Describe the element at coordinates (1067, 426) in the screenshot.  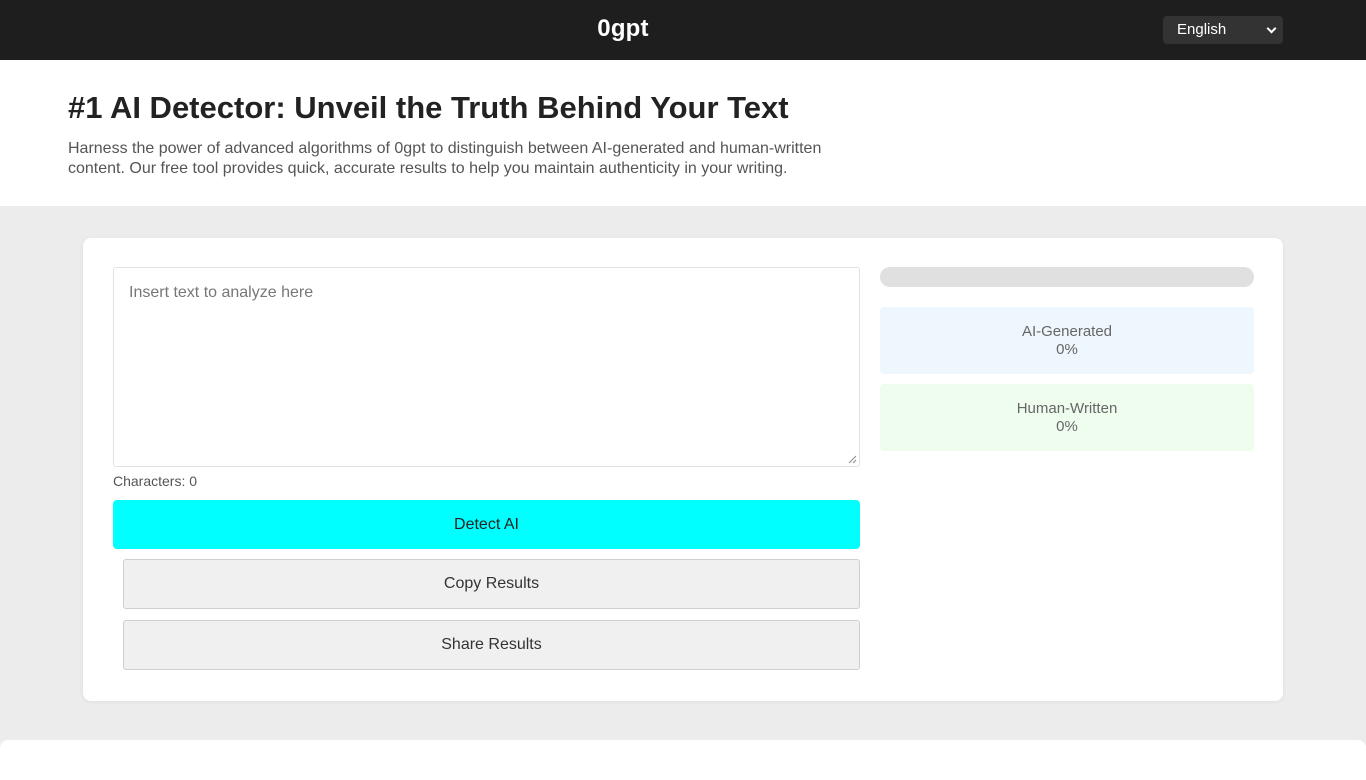
I see `human-written-value: 0%` at that location.